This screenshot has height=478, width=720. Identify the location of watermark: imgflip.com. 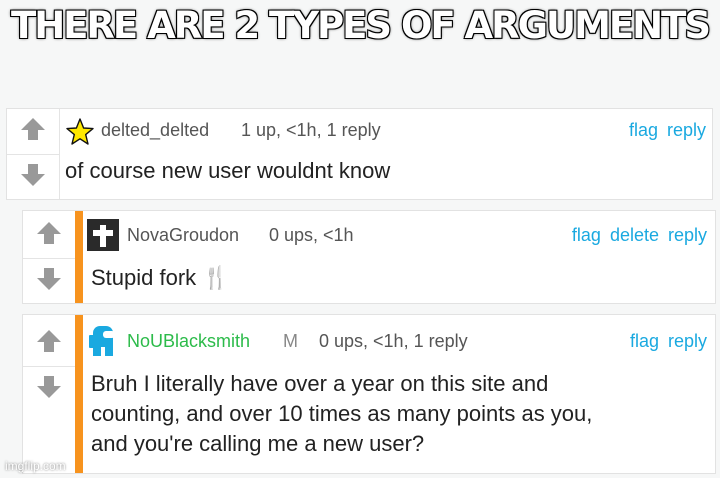
(35, 466).